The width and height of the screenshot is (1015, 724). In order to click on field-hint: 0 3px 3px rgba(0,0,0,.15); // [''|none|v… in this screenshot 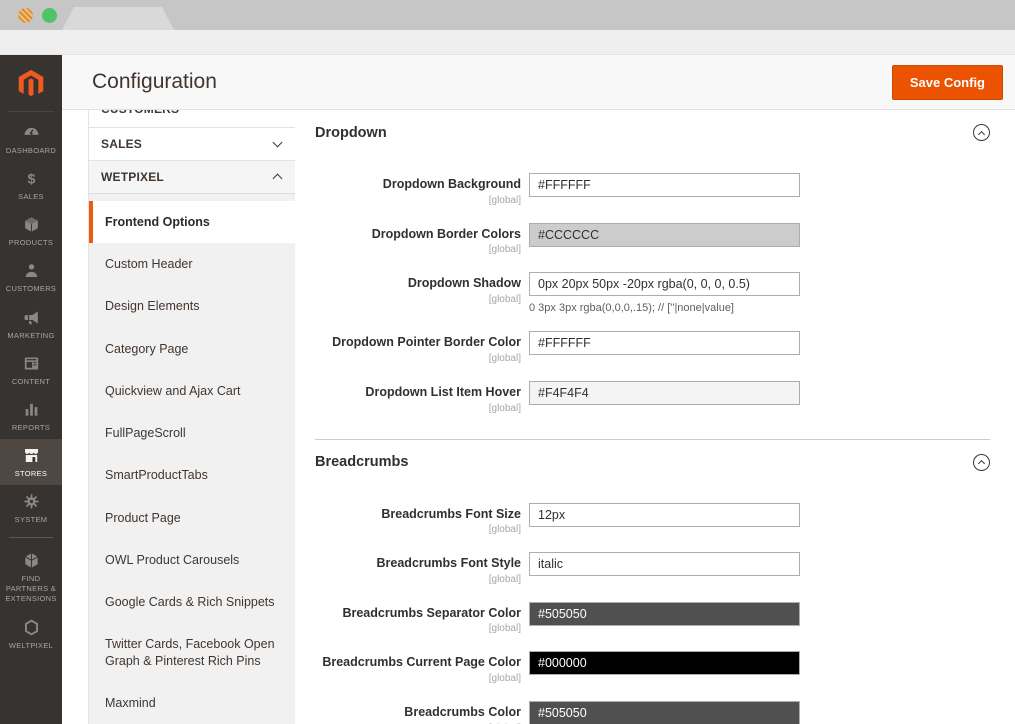, I will do `click(631, 308)`.